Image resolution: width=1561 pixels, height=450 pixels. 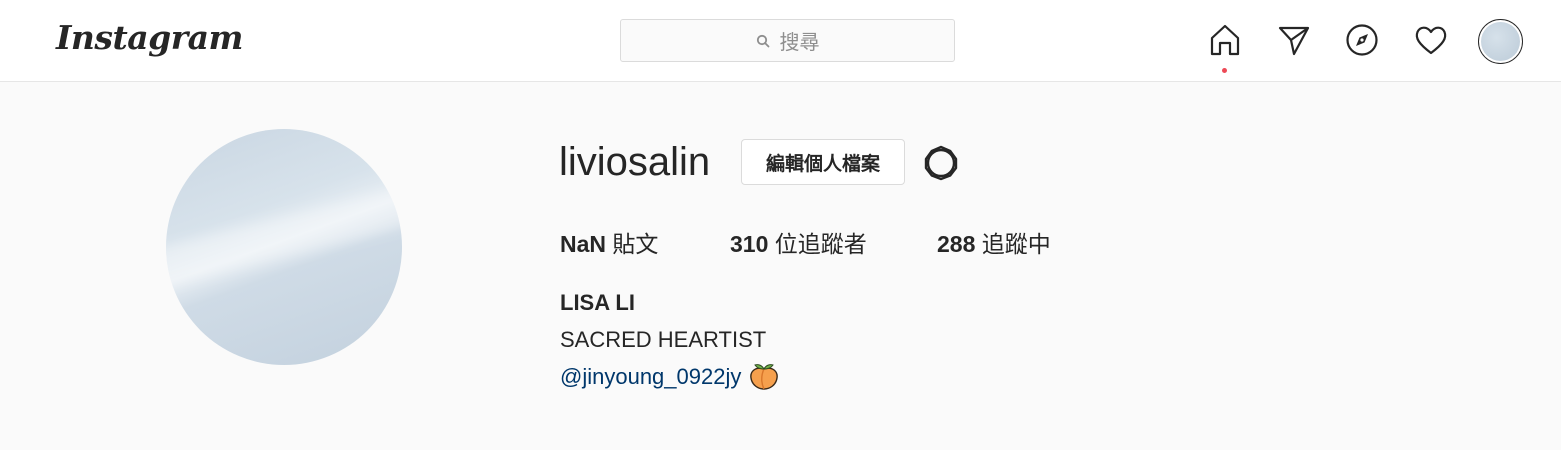 What do you see at coordinates (597, 302) in the screenshot?
I see `profile-full-name: LISA LI` at bounding box center [597, 302].